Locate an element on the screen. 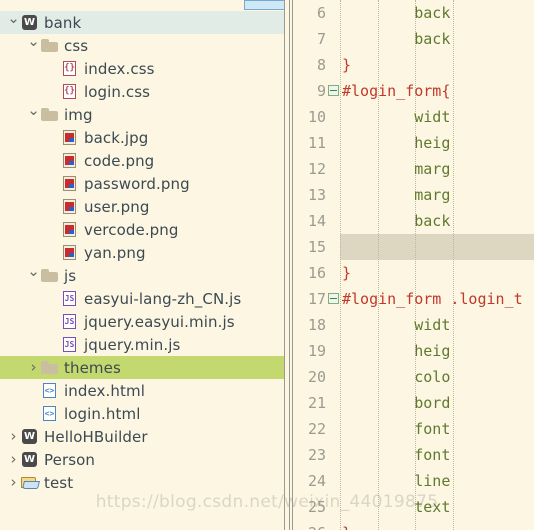 The height and width of the screenshot is (530, 534). tree-item-img: img is located at coordinates (142, 114).